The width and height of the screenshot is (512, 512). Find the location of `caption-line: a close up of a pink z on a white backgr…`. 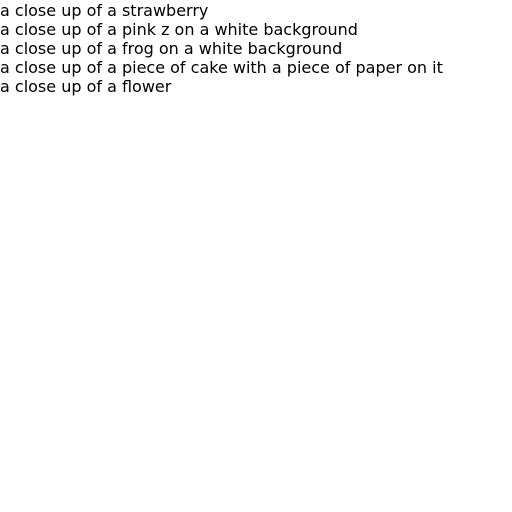

caption-line: a close up of a pink z on a white backgr… is located at coordinates (179, 29).